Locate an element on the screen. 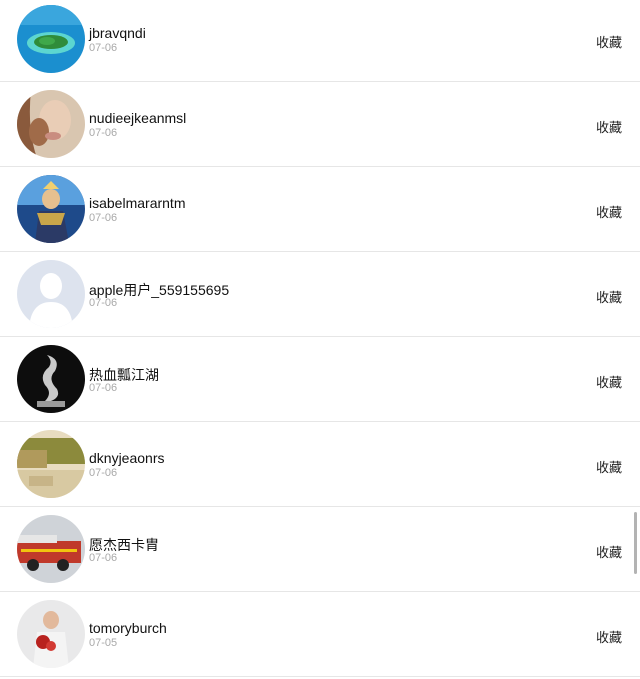 This screenshot has height=679, width=640. woman-portrait-avatar-icon is located at coordinates (51, 124).